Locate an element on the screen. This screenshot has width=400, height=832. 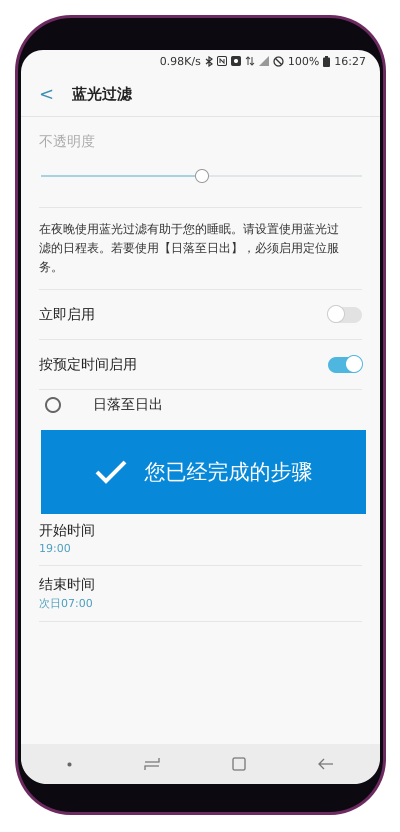
check-icon is located at coordinates (110, 472).